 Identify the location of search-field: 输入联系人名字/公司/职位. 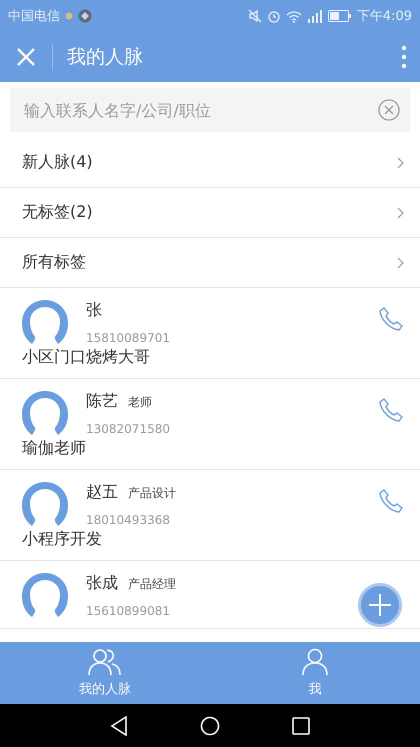
(200, 110).